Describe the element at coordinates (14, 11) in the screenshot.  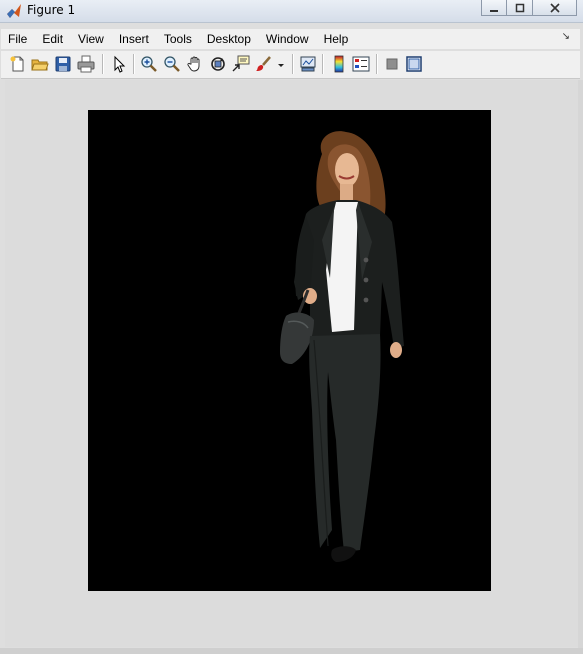
I see `matlab-logo-icon` at that location.